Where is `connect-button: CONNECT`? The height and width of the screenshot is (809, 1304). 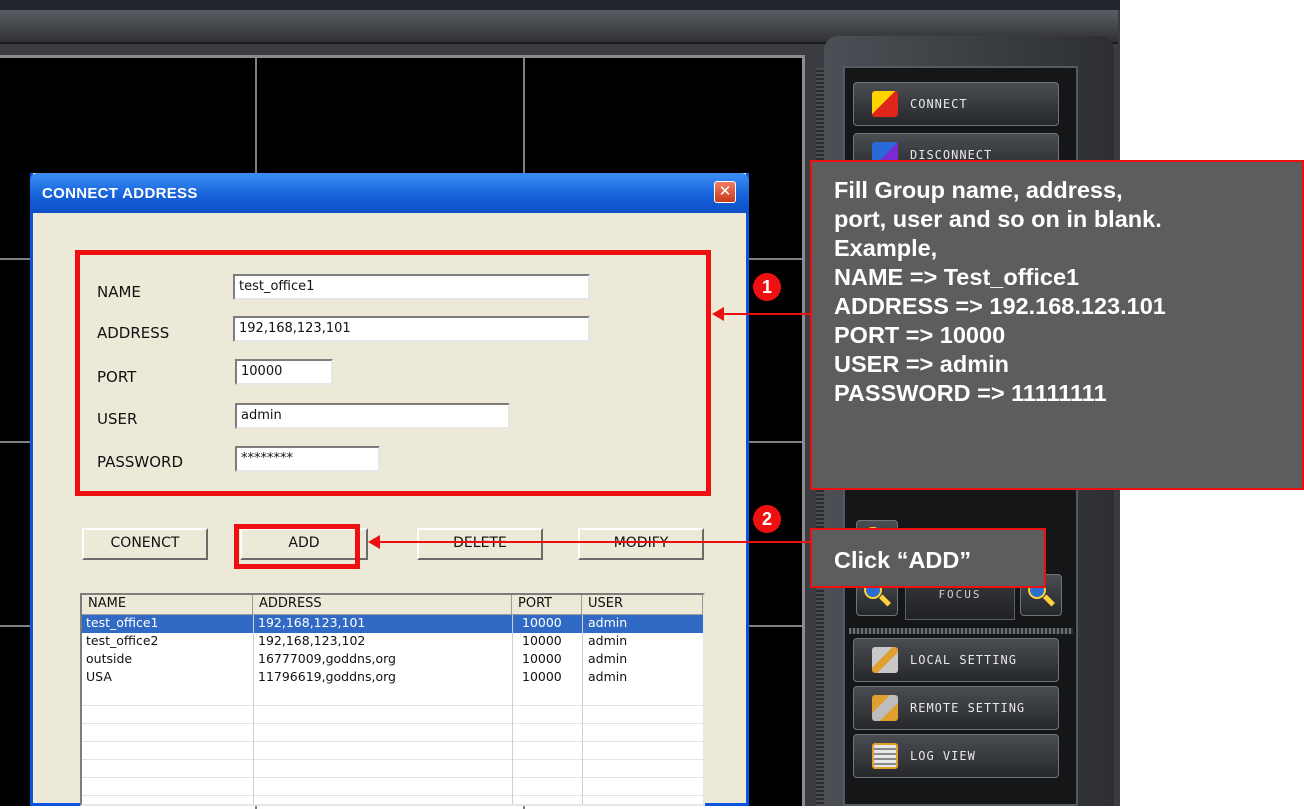 connect-button: CONNECT is located at coordinates (956, 104).